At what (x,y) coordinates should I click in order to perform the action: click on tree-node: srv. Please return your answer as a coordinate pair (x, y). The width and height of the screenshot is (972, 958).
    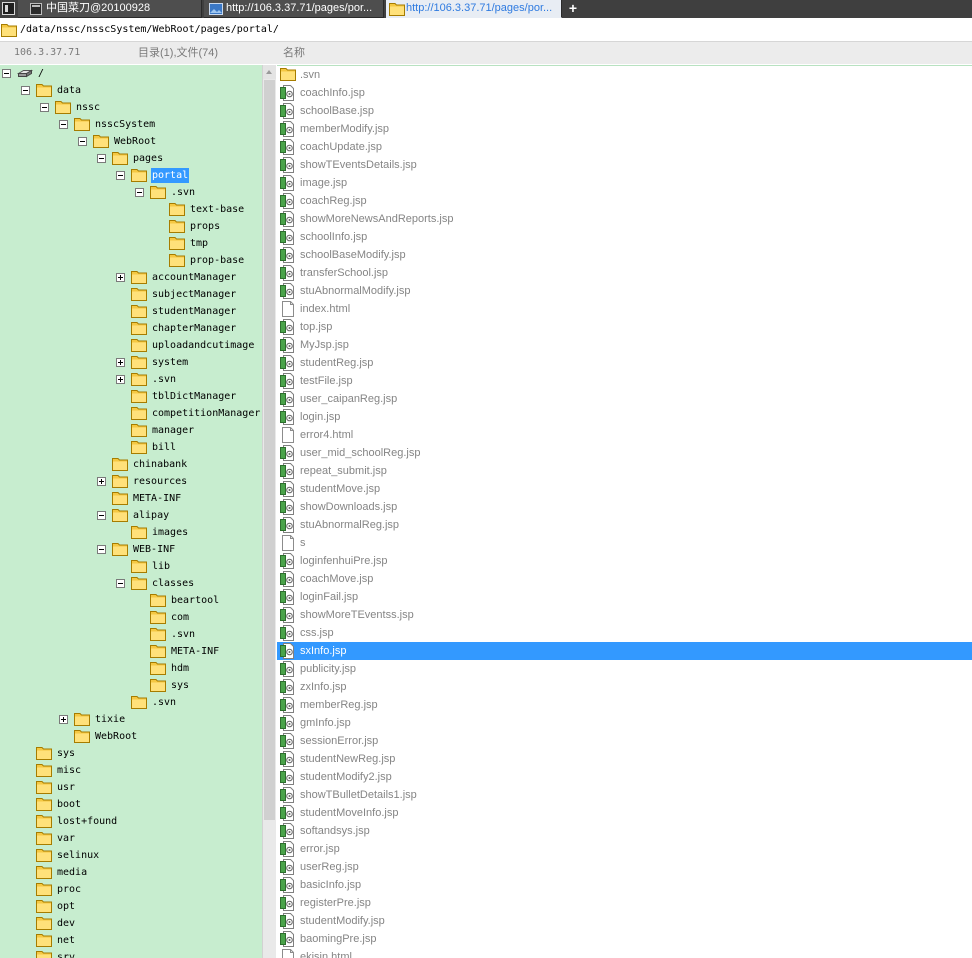
    Looking at the image, I should click on (131, 953).